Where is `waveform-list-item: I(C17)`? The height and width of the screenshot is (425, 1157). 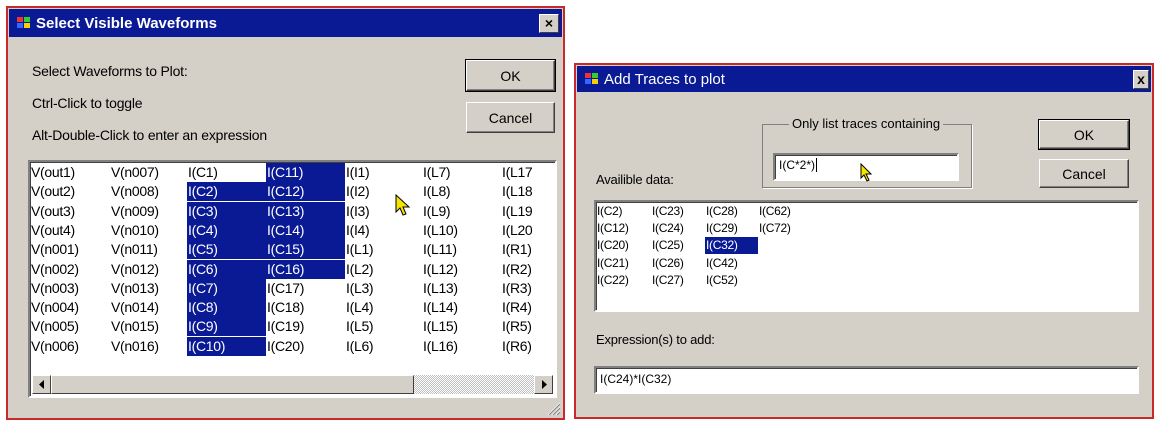
waveform-list-item: I(C17) is located at coordinates (305, 288).